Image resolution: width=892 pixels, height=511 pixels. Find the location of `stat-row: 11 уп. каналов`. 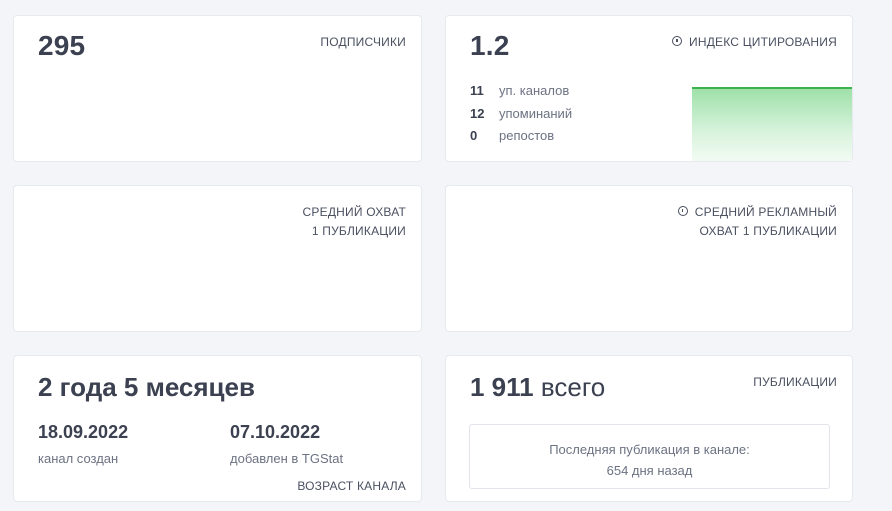

stat-row: 11 уп. каналов is located at coordinates (521, 91).